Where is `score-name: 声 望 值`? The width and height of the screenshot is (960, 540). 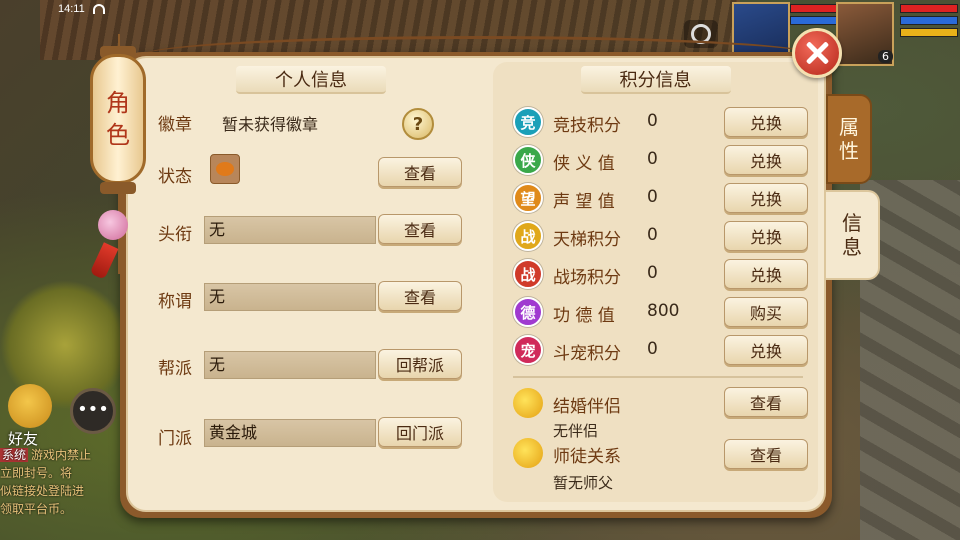 score-name: 声 望 值 is located at coordinates (584, 202).